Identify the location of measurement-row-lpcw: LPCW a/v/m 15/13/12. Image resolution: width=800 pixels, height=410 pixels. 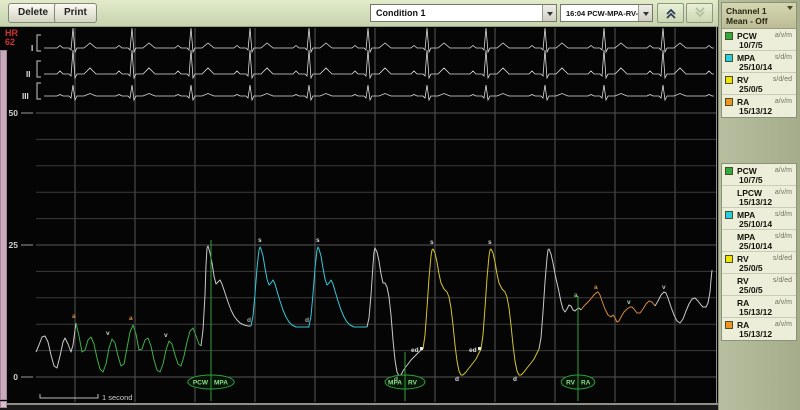
(759, 197).